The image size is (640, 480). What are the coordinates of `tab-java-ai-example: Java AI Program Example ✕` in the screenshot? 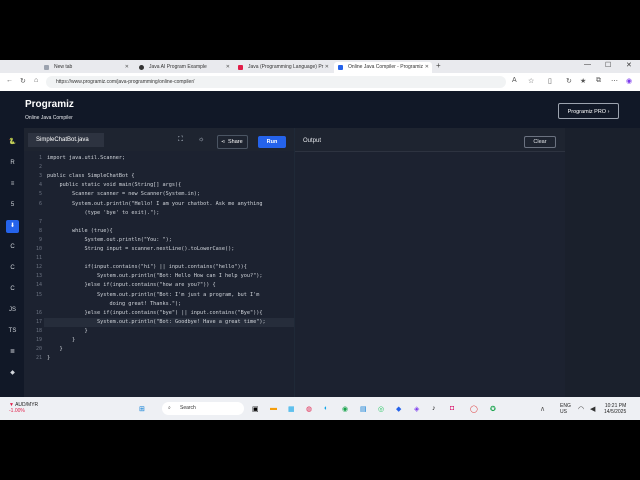 It's located at (184, 67).